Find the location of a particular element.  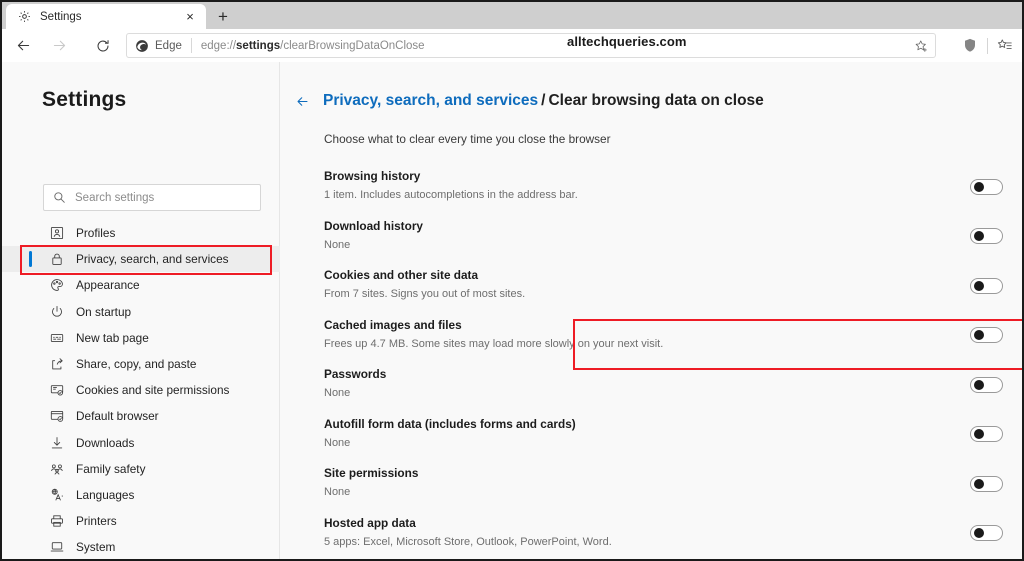

site-watermark: alltechqueries.com is located at coordinates (627, 41).